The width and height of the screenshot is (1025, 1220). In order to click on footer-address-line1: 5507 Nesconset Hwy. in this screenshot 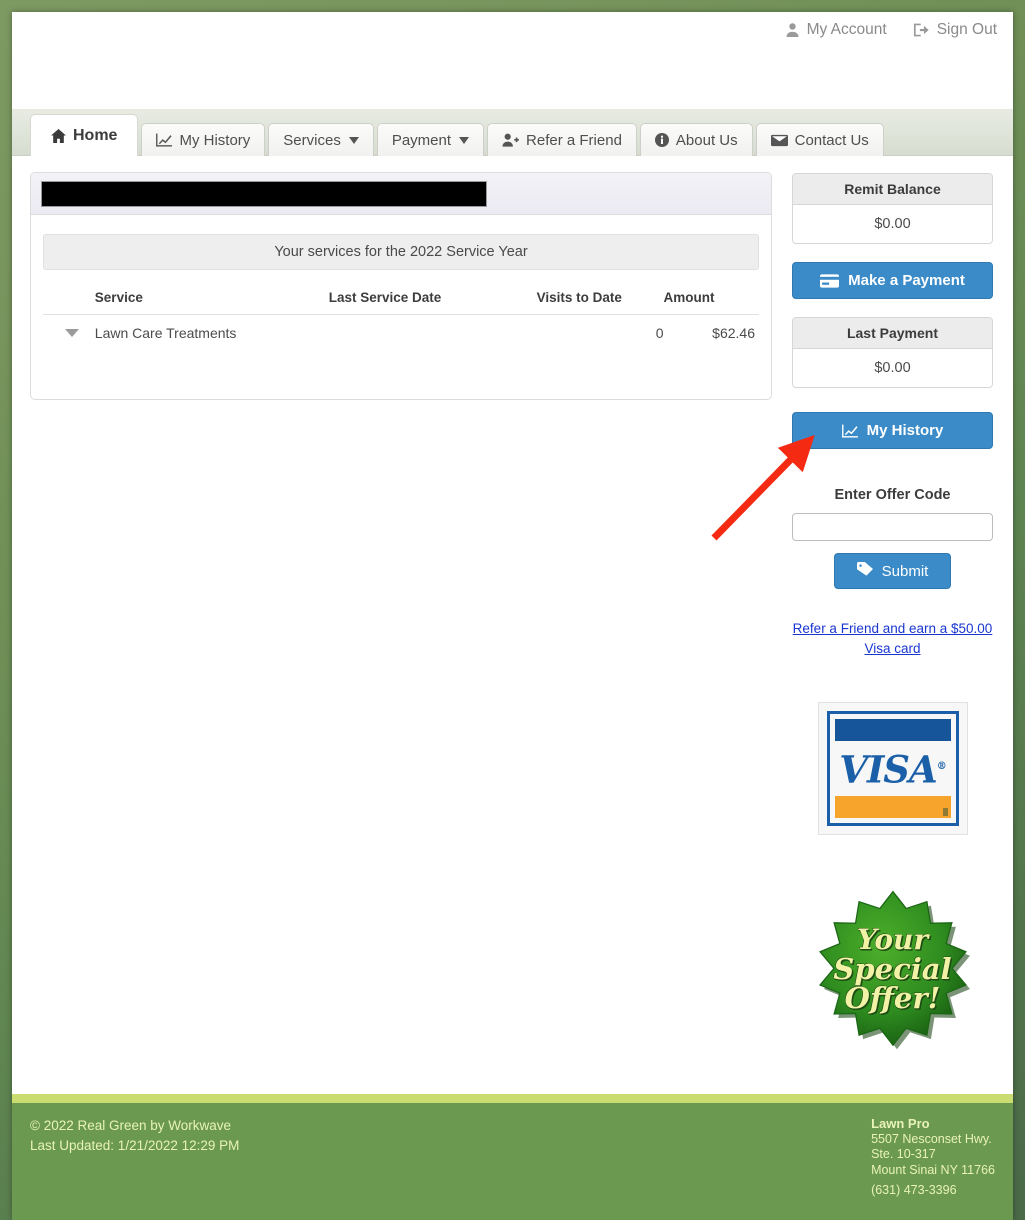, I will do `click(931, 1138)`.